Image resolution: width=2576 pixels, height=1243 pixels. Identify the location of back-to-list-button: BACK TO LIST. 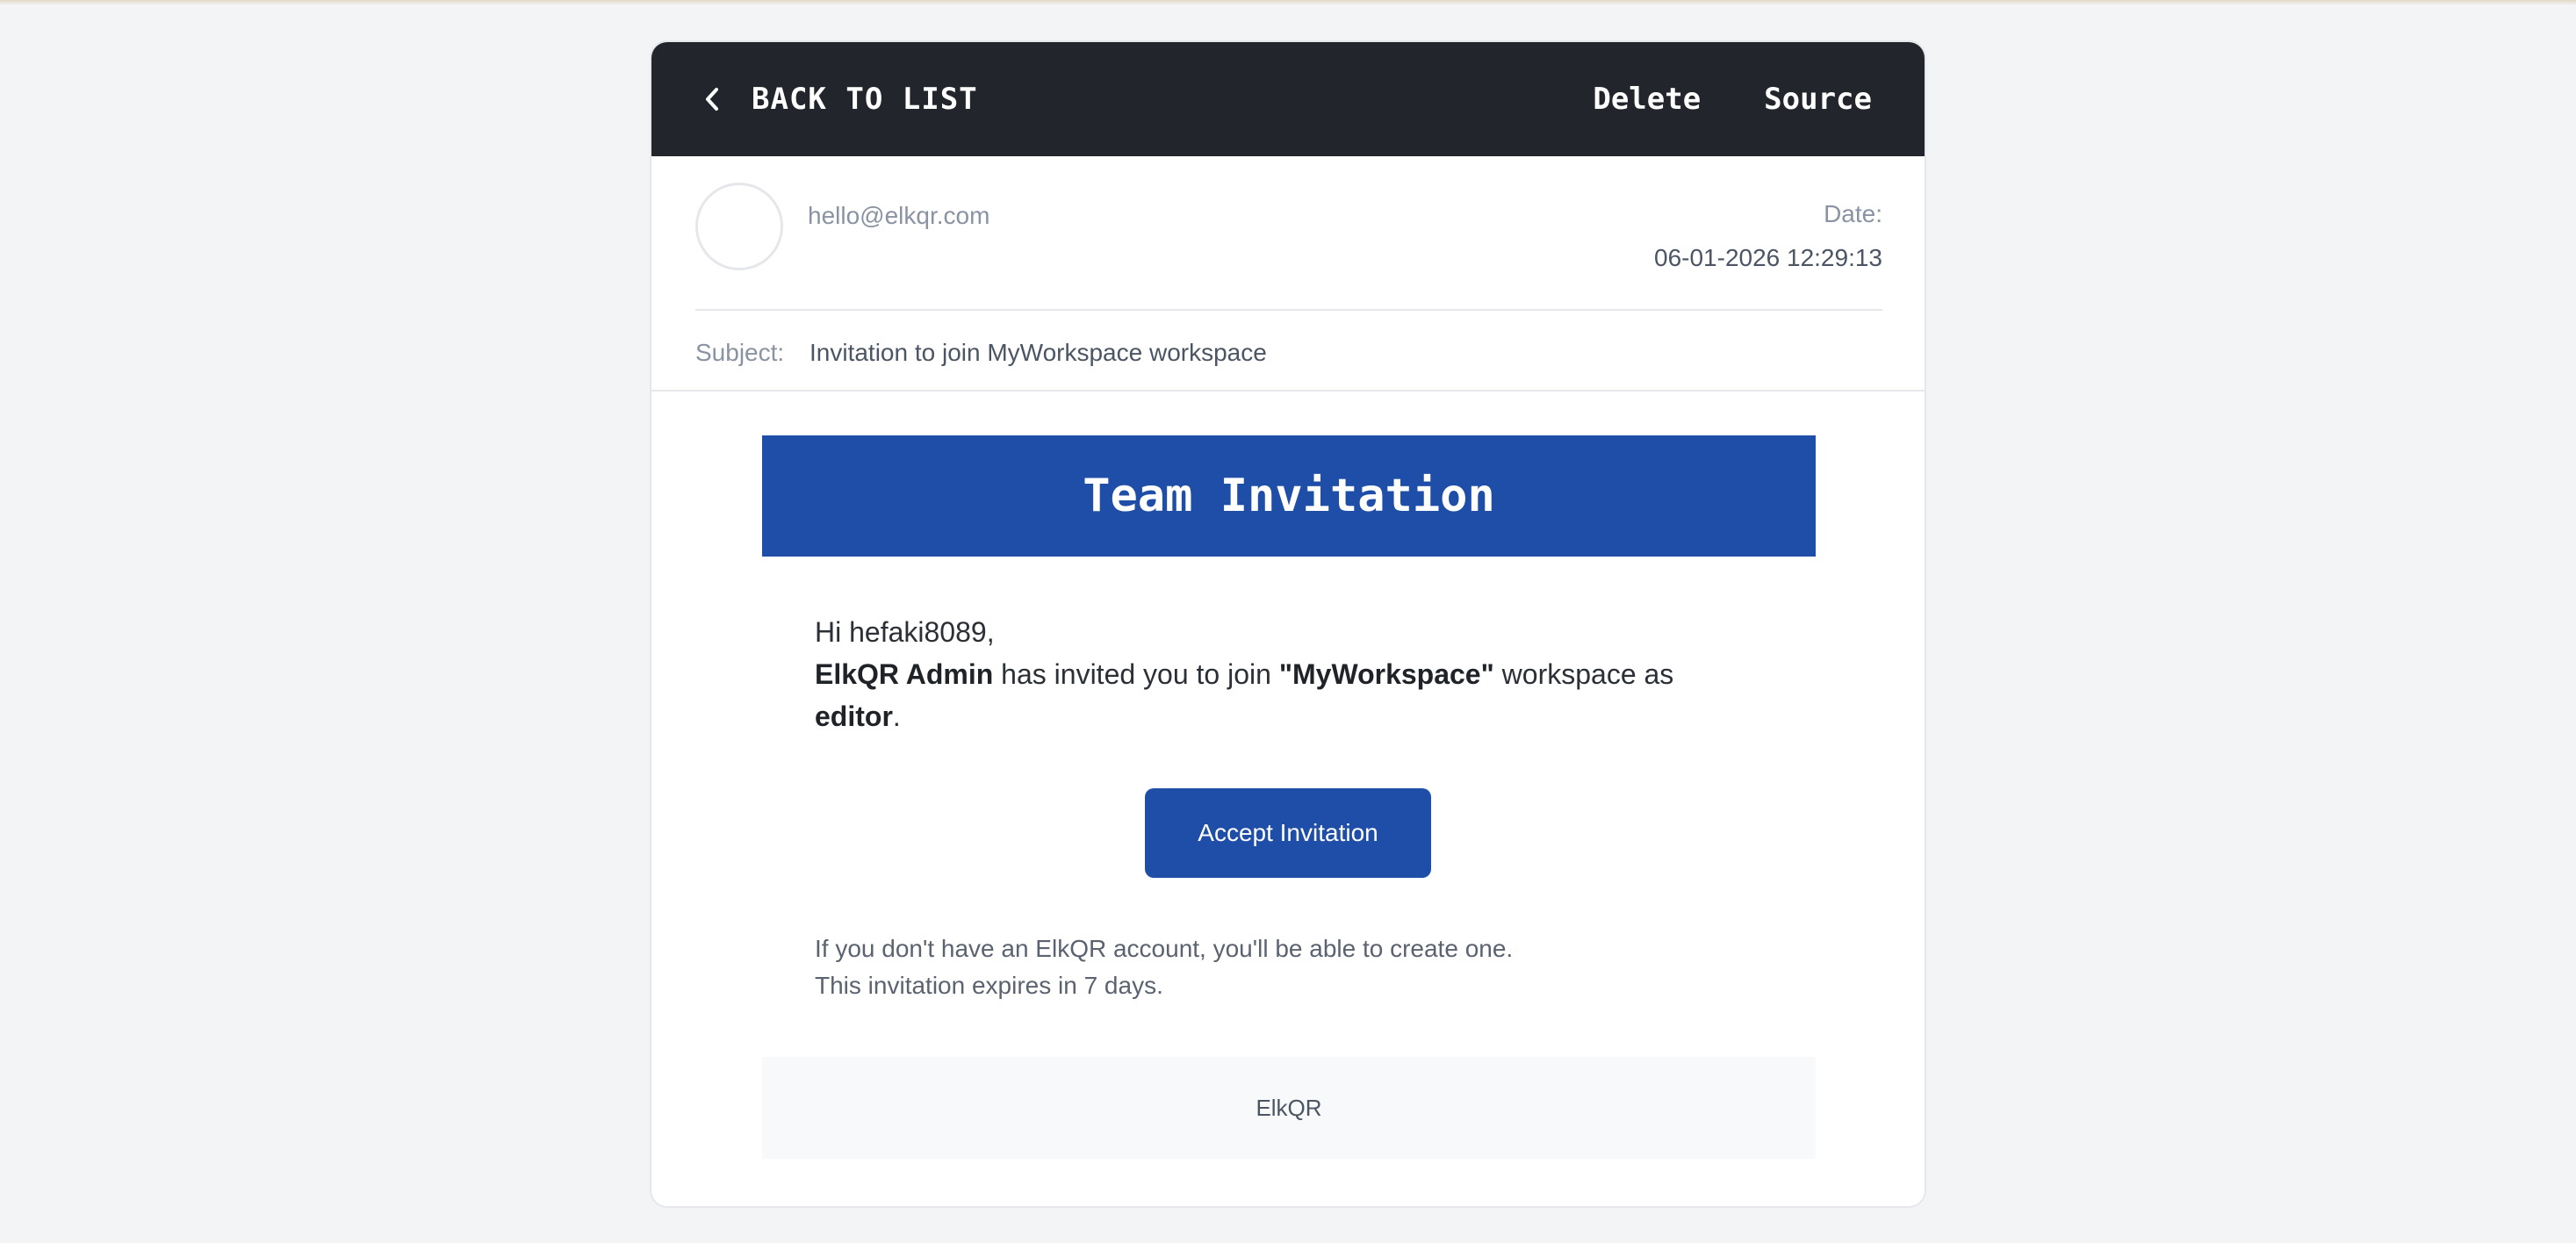
(837, 99).